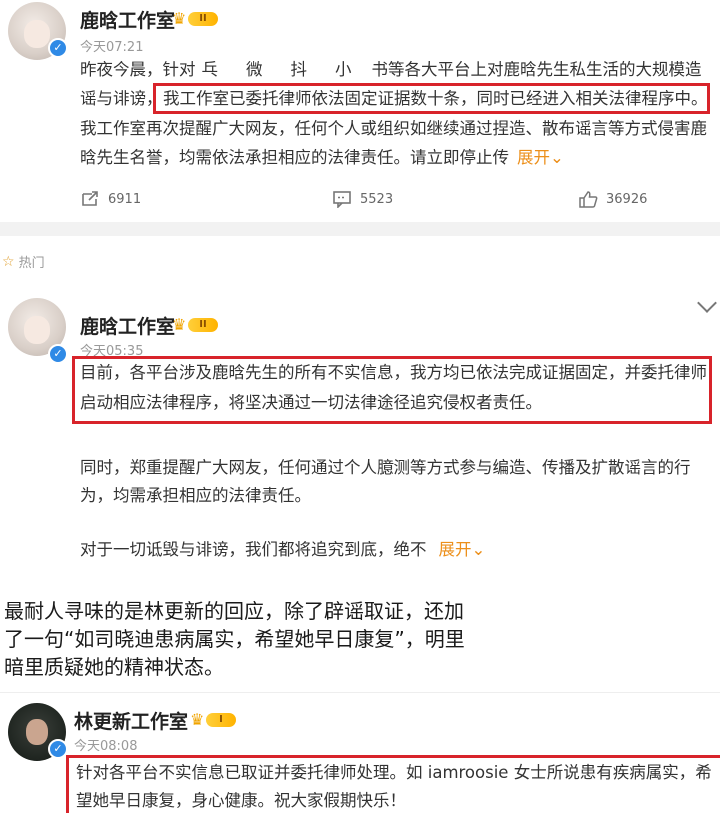 Image resolution: width=720 pixels, height=813 pixels. Describe the element at coordinates (213, 720) in the screenshot. I see `vip-badge-icon: ♛ I` at that location.